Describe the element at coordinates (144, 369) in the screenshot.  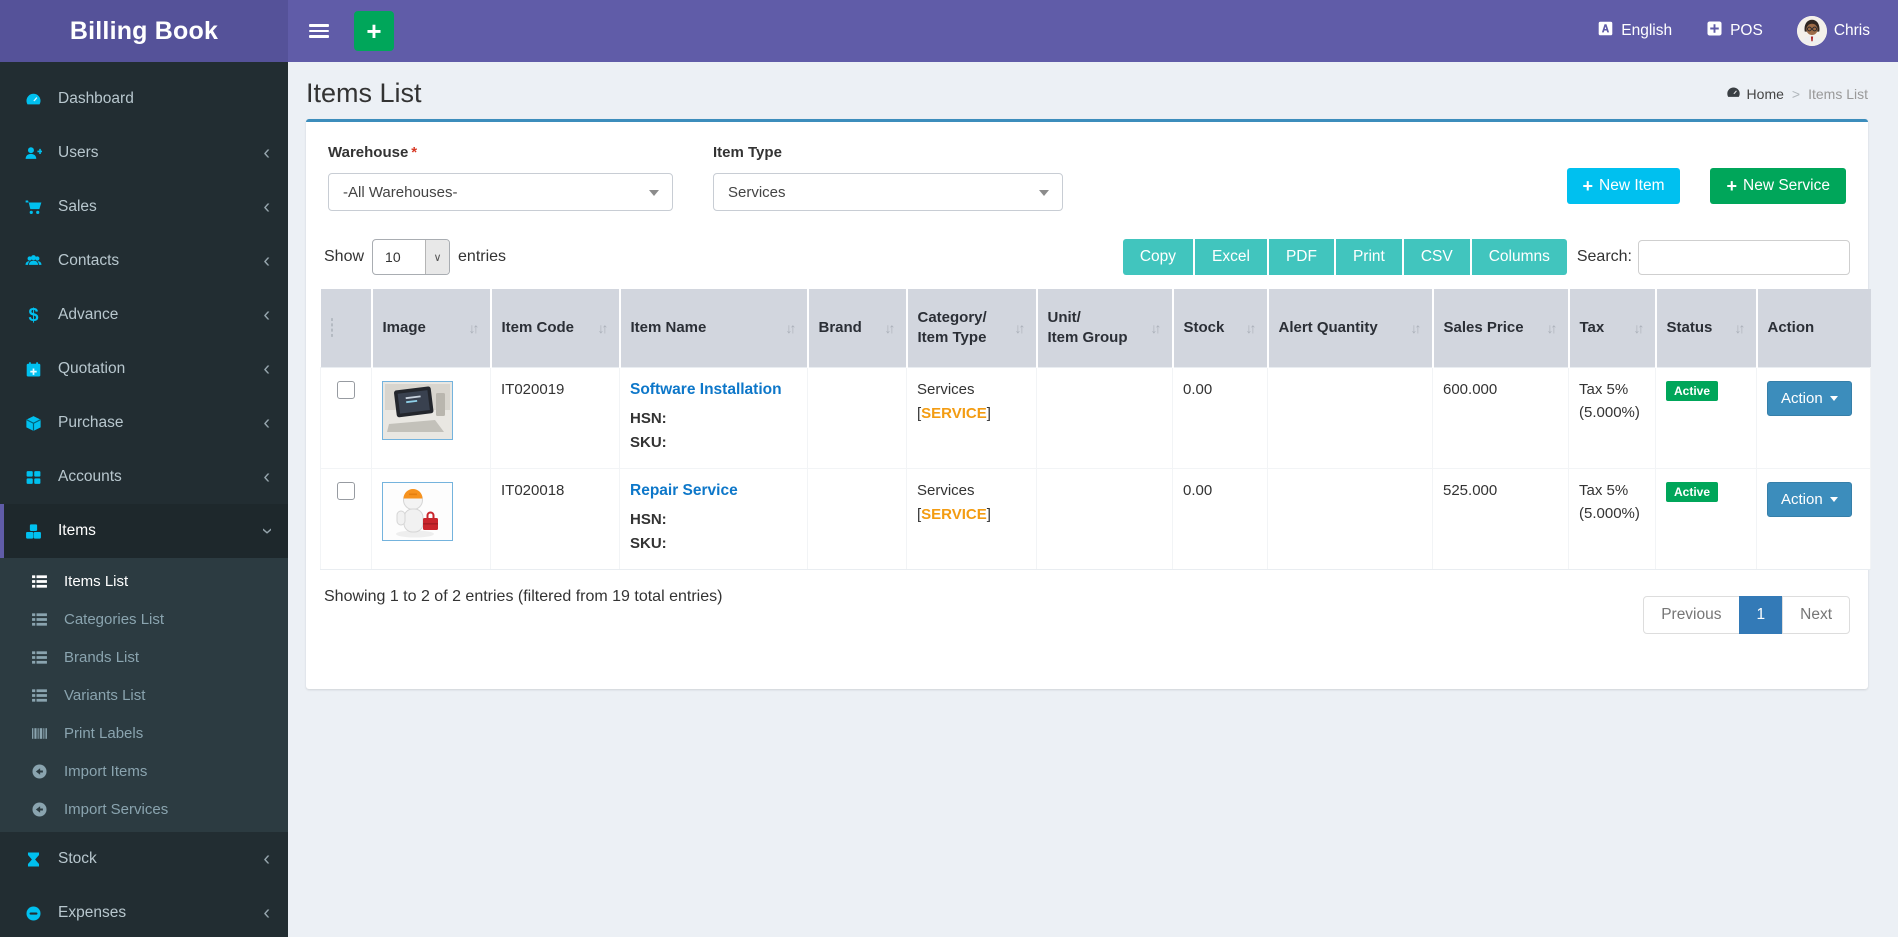
I see `sidebar-item-quotation: Quotation ‹` at that location.